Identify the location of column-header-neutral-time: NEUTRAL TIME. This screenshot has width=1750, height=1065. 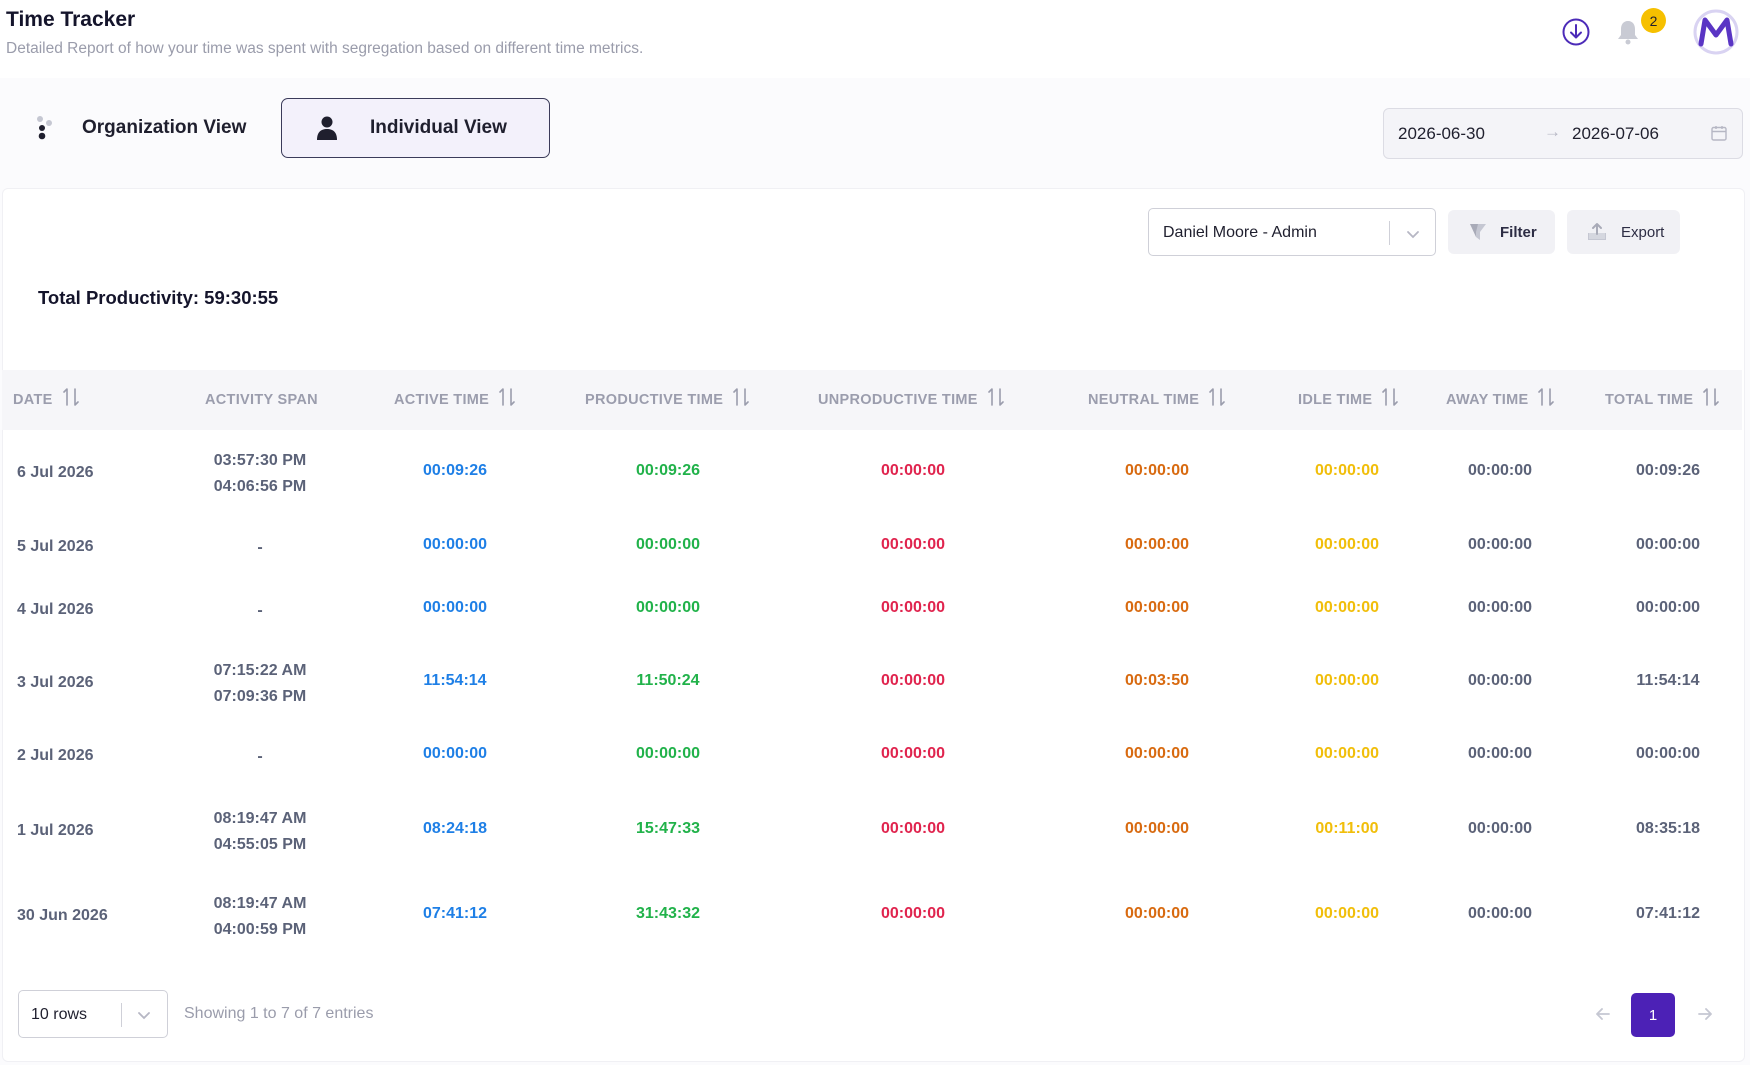
(1157, 400).